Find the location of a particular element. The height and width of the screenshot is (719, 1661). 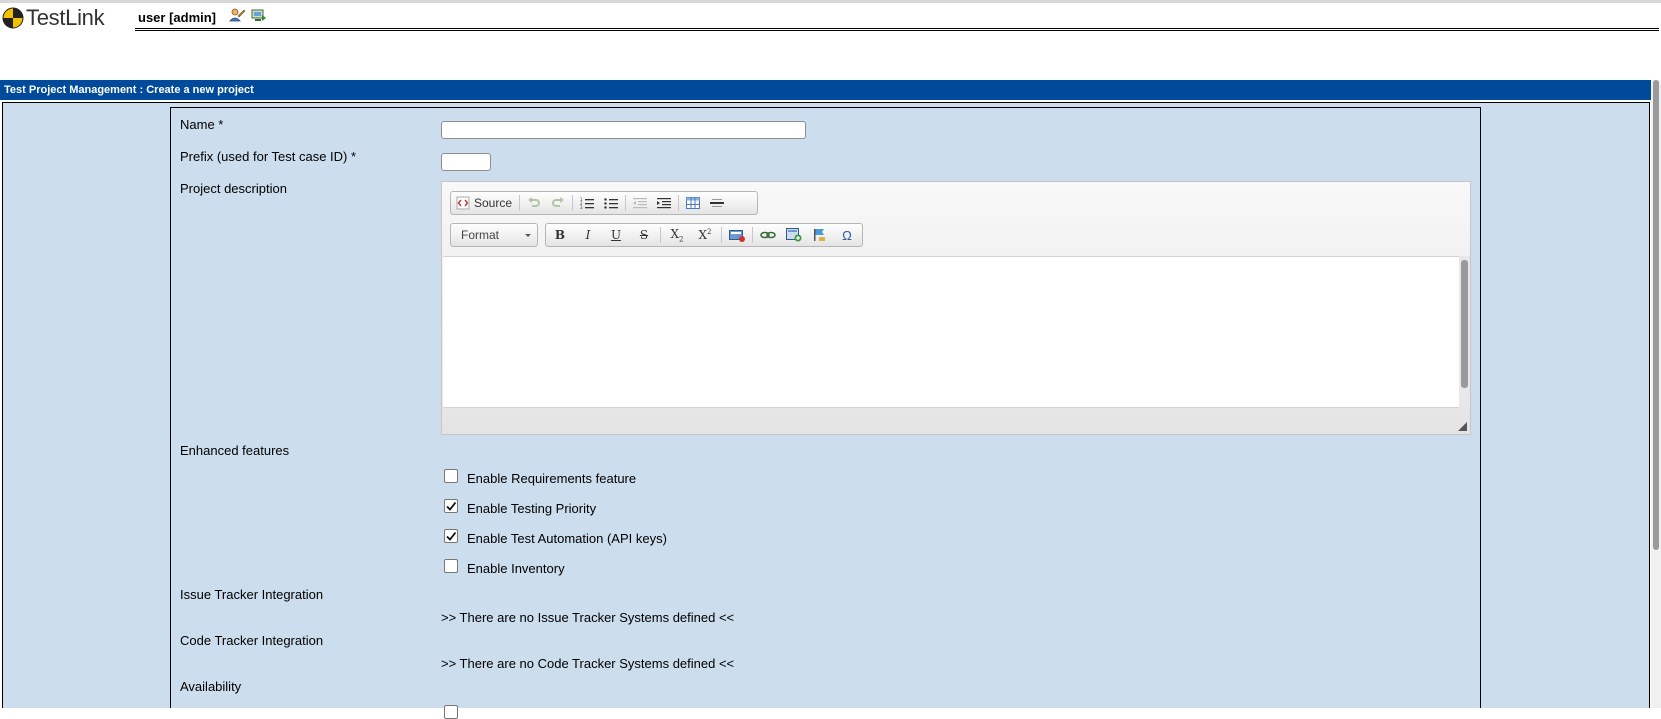

special-char-button: Ω is located at coordinates (847, 235).